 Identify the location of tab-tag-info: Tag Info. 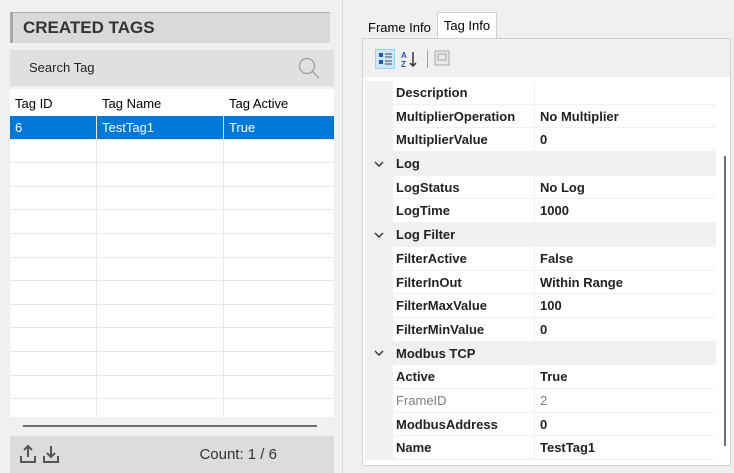
(467, 25).